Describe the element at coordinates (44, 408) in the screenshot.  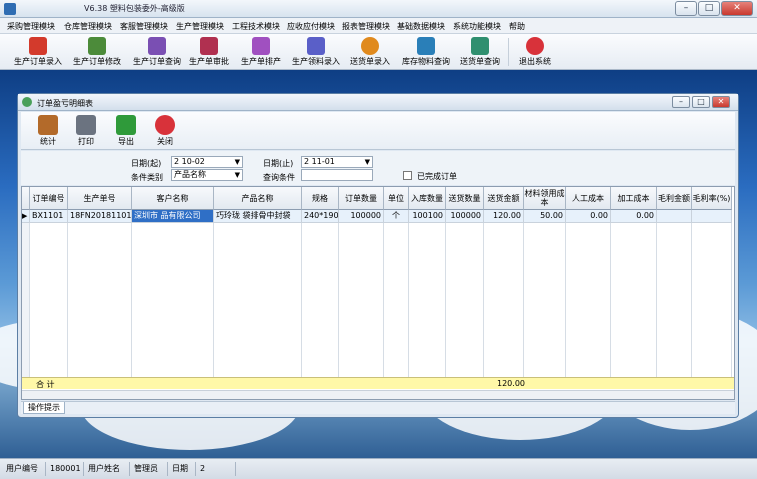
I see `hint-tab: 操作提示` at that location.